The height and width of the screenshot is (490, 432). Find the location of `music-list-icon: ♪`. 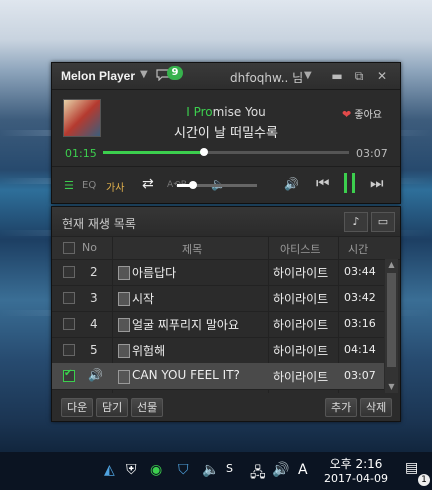

music-list-icon: ♪ is located at coordinates (356, 222).